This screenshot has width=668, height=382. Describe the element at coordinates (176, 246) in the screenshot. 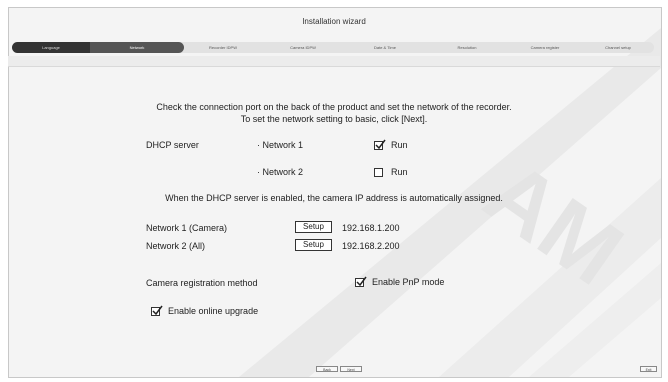

I see `network-2-label: Network 2 (All)` at that location.